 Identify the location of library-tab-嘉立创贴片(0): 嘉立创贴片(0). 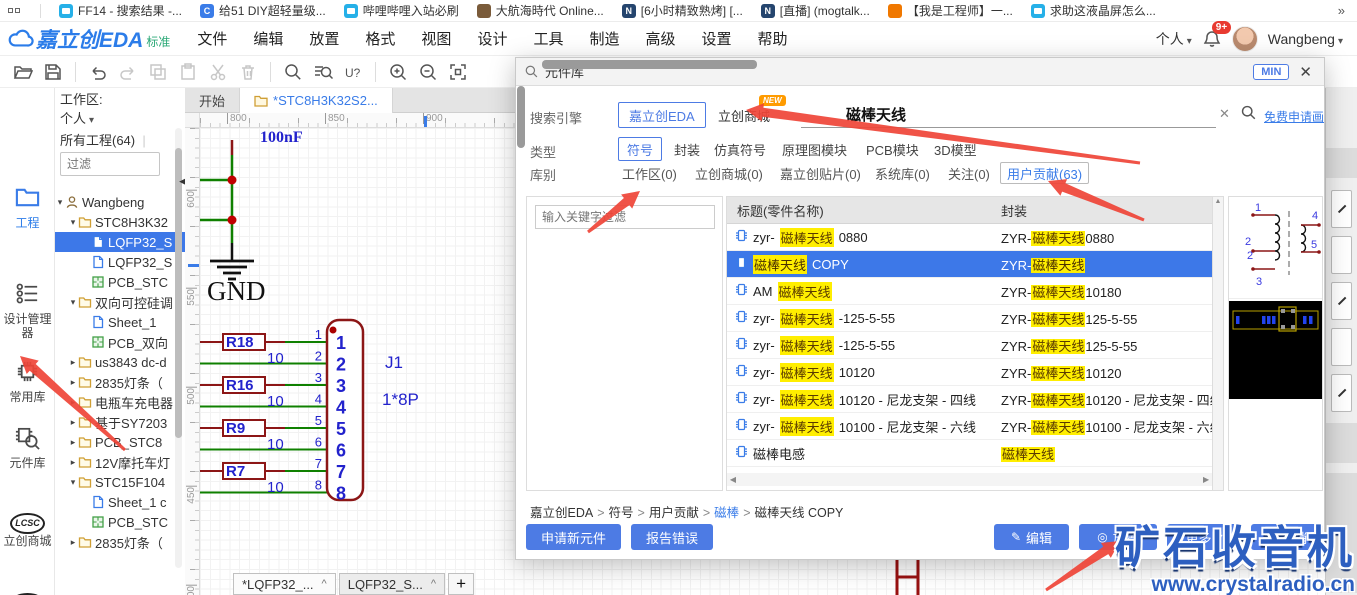
(820, 173).